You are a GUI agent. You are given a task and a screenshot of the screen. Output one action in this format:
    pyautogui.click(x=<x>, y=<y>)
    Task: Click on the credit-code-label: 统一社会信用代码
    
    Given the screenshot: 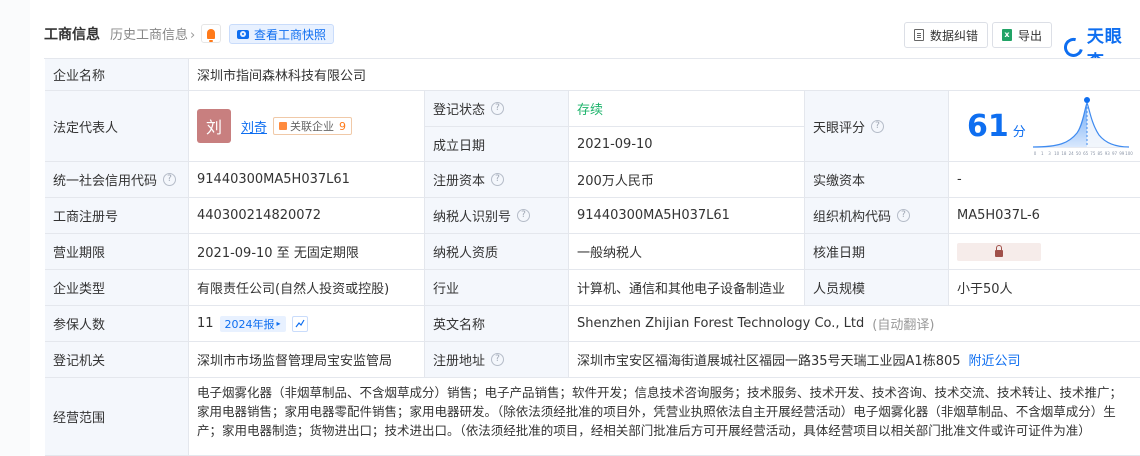 What is the action you would take?
    pyautogui.click(x=105, y=181)
    